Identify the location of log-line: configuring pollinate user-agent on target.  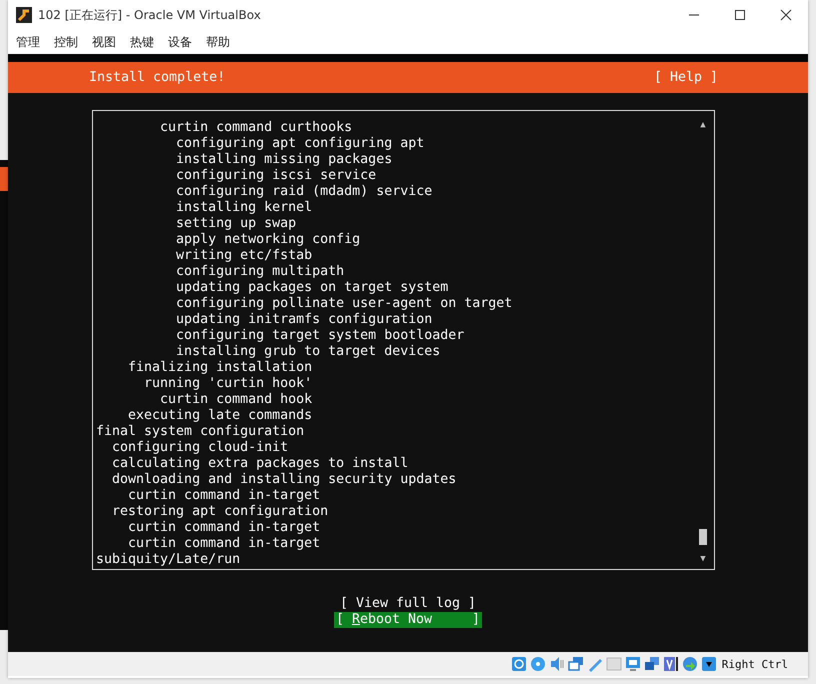
(344, 304).